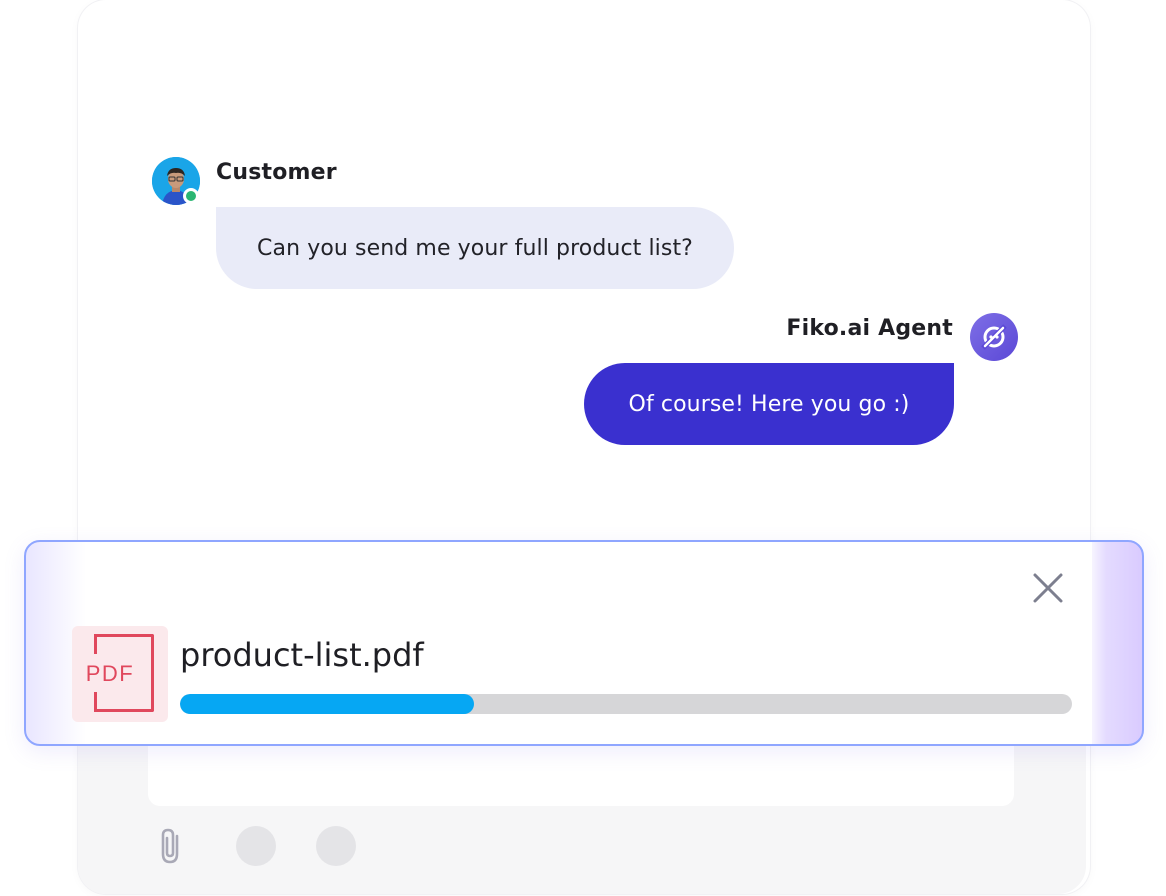 This screenshot has width=1166, height=896. What do you see at coordinates (475, 248) in the screenshot?
I see `customer-message-bubble: Can you send me your full product list?` at bounding box center [475, 248].